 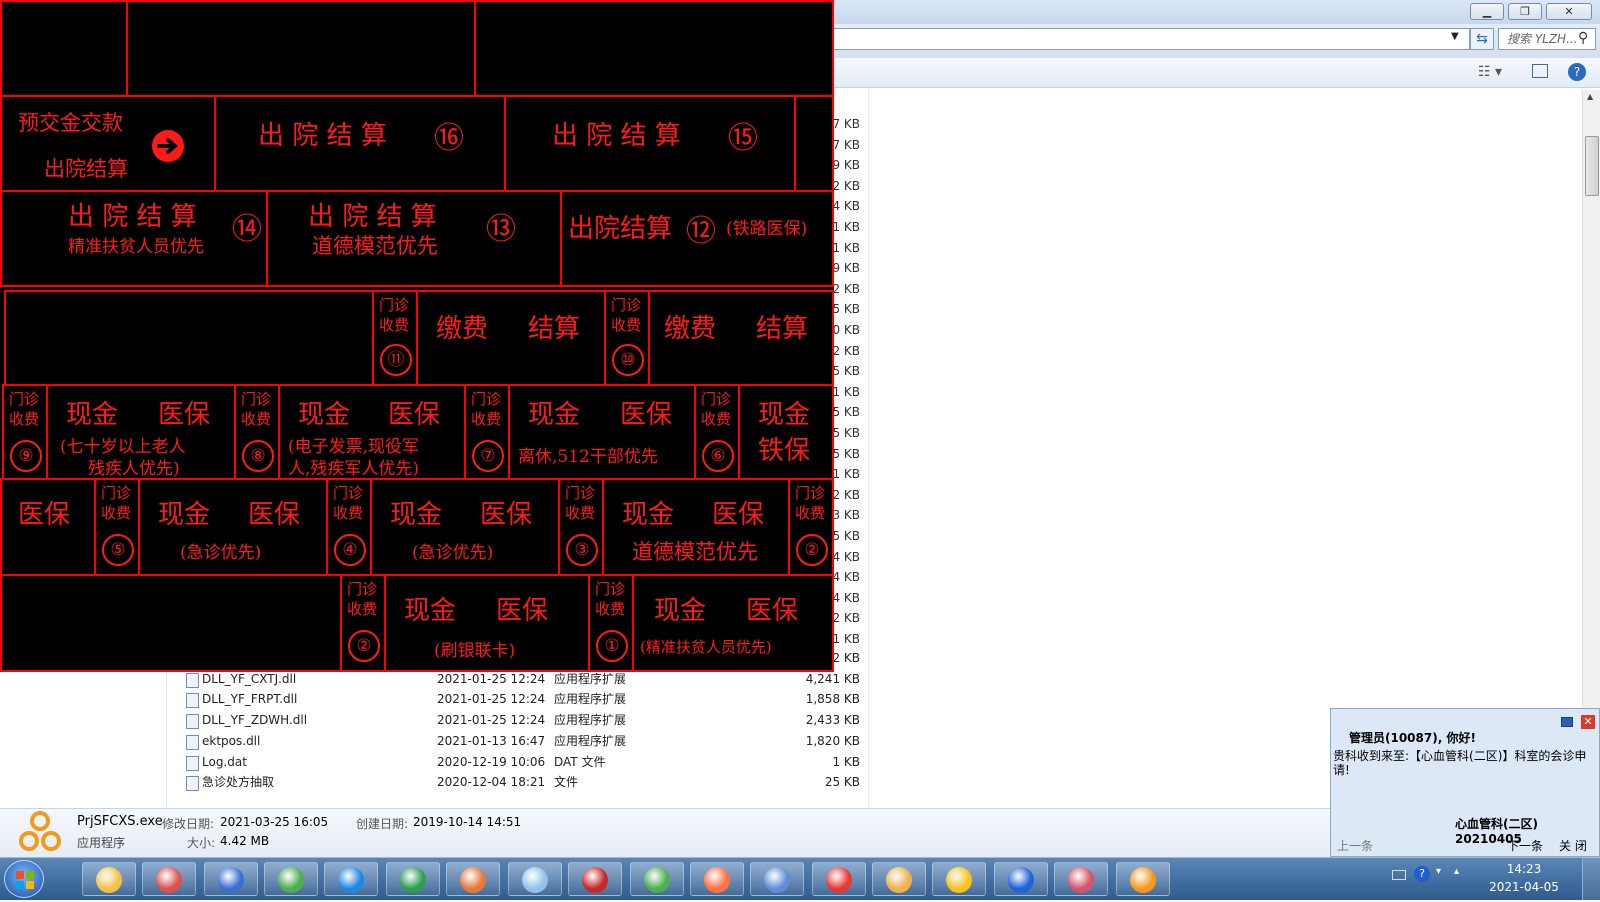 What do you see at coordinates (1588, 722) in the screenshot?
I see `close-notification-icon: ✕` at bounding box center [1588, 722].